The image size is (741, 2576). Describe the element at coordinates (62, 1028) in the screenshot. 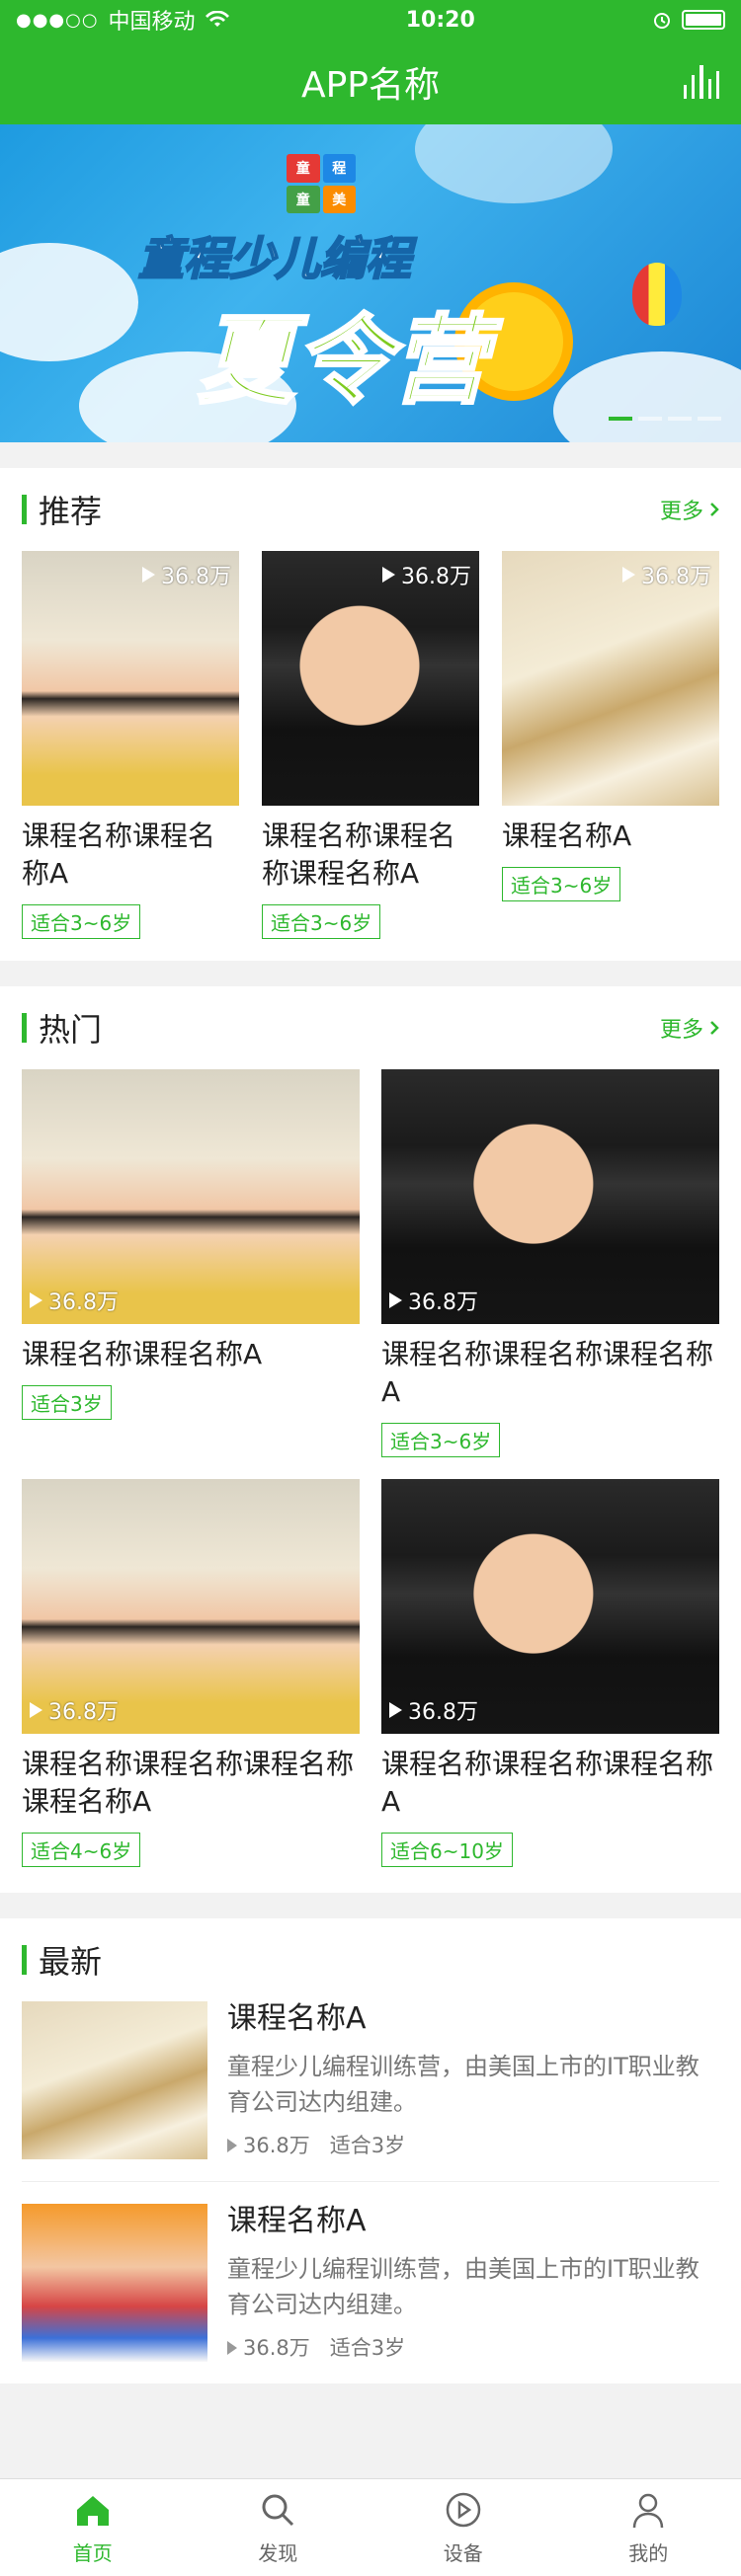

I see `section-title: 热门` at that location.